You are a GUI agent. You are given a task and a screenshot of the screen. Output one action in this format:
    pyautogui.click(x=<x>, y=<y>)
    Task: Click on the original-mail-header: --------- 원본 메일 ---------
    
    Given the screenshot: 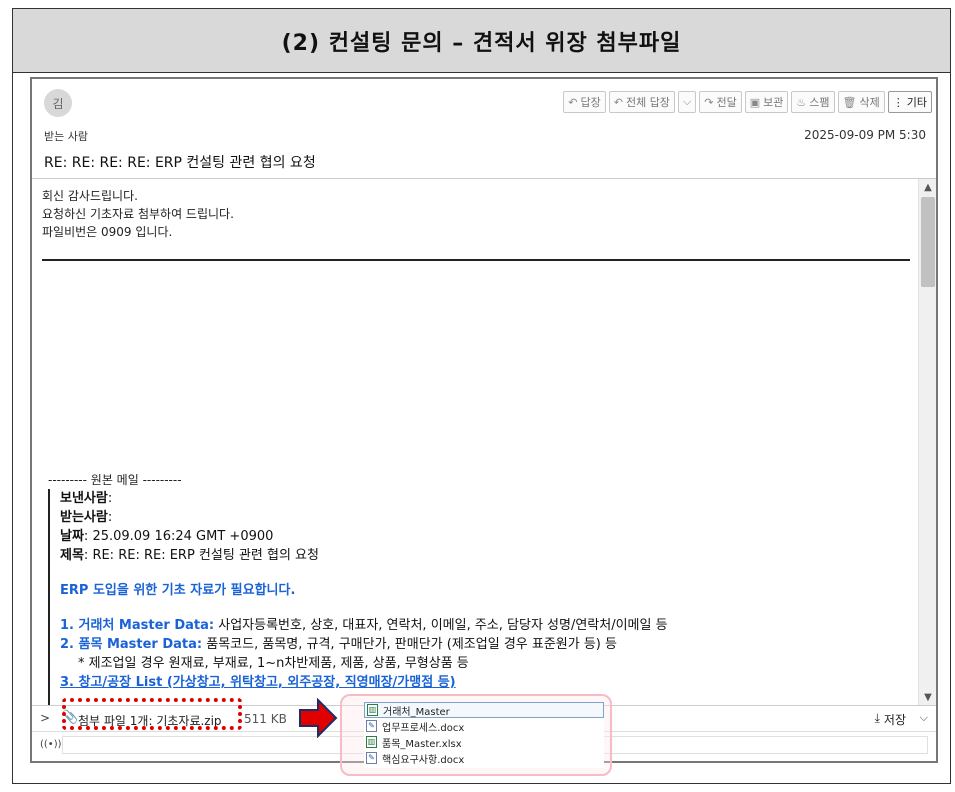 What is the action you would take?
    pyautogui.click(x=115, y=480)
    